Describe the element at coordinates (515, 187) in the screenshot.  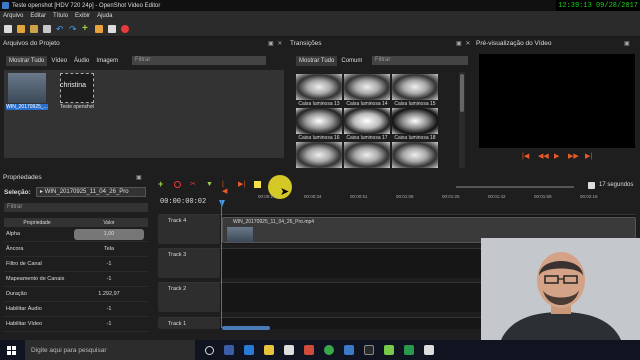
I see `zoom-slider` at that location.